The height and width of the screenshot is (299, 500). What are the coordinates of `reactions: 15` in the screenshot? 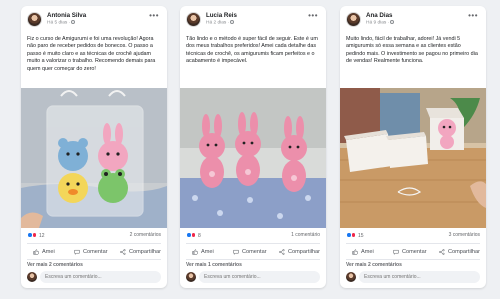 It's located at (355, 235).